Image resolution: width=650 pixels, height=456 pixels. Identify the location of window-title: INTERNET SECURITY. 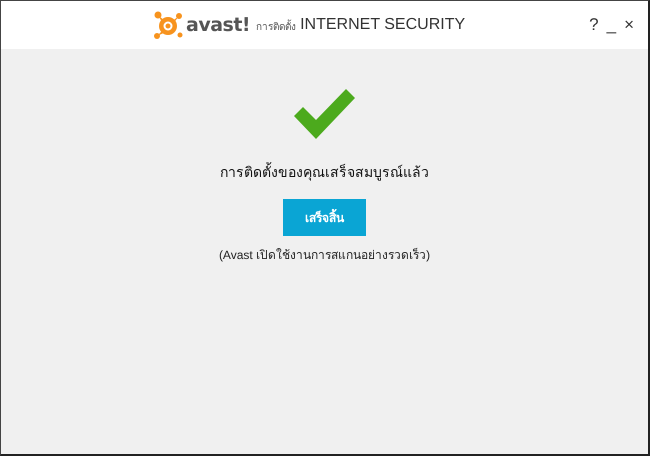
(383, 25).